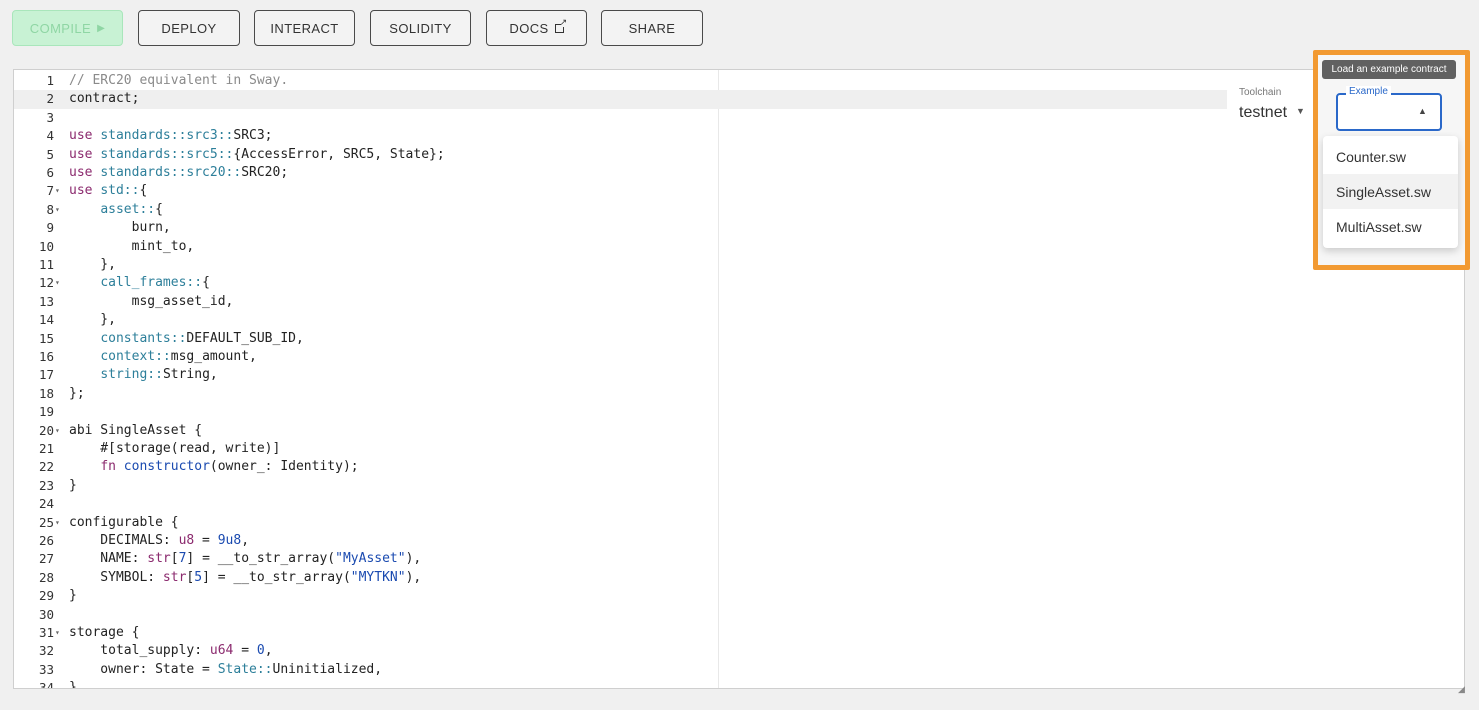  Describe the element at coordinates (1300, 111) in the screenshot. I see `caret-down-icon: ▼` at that location.